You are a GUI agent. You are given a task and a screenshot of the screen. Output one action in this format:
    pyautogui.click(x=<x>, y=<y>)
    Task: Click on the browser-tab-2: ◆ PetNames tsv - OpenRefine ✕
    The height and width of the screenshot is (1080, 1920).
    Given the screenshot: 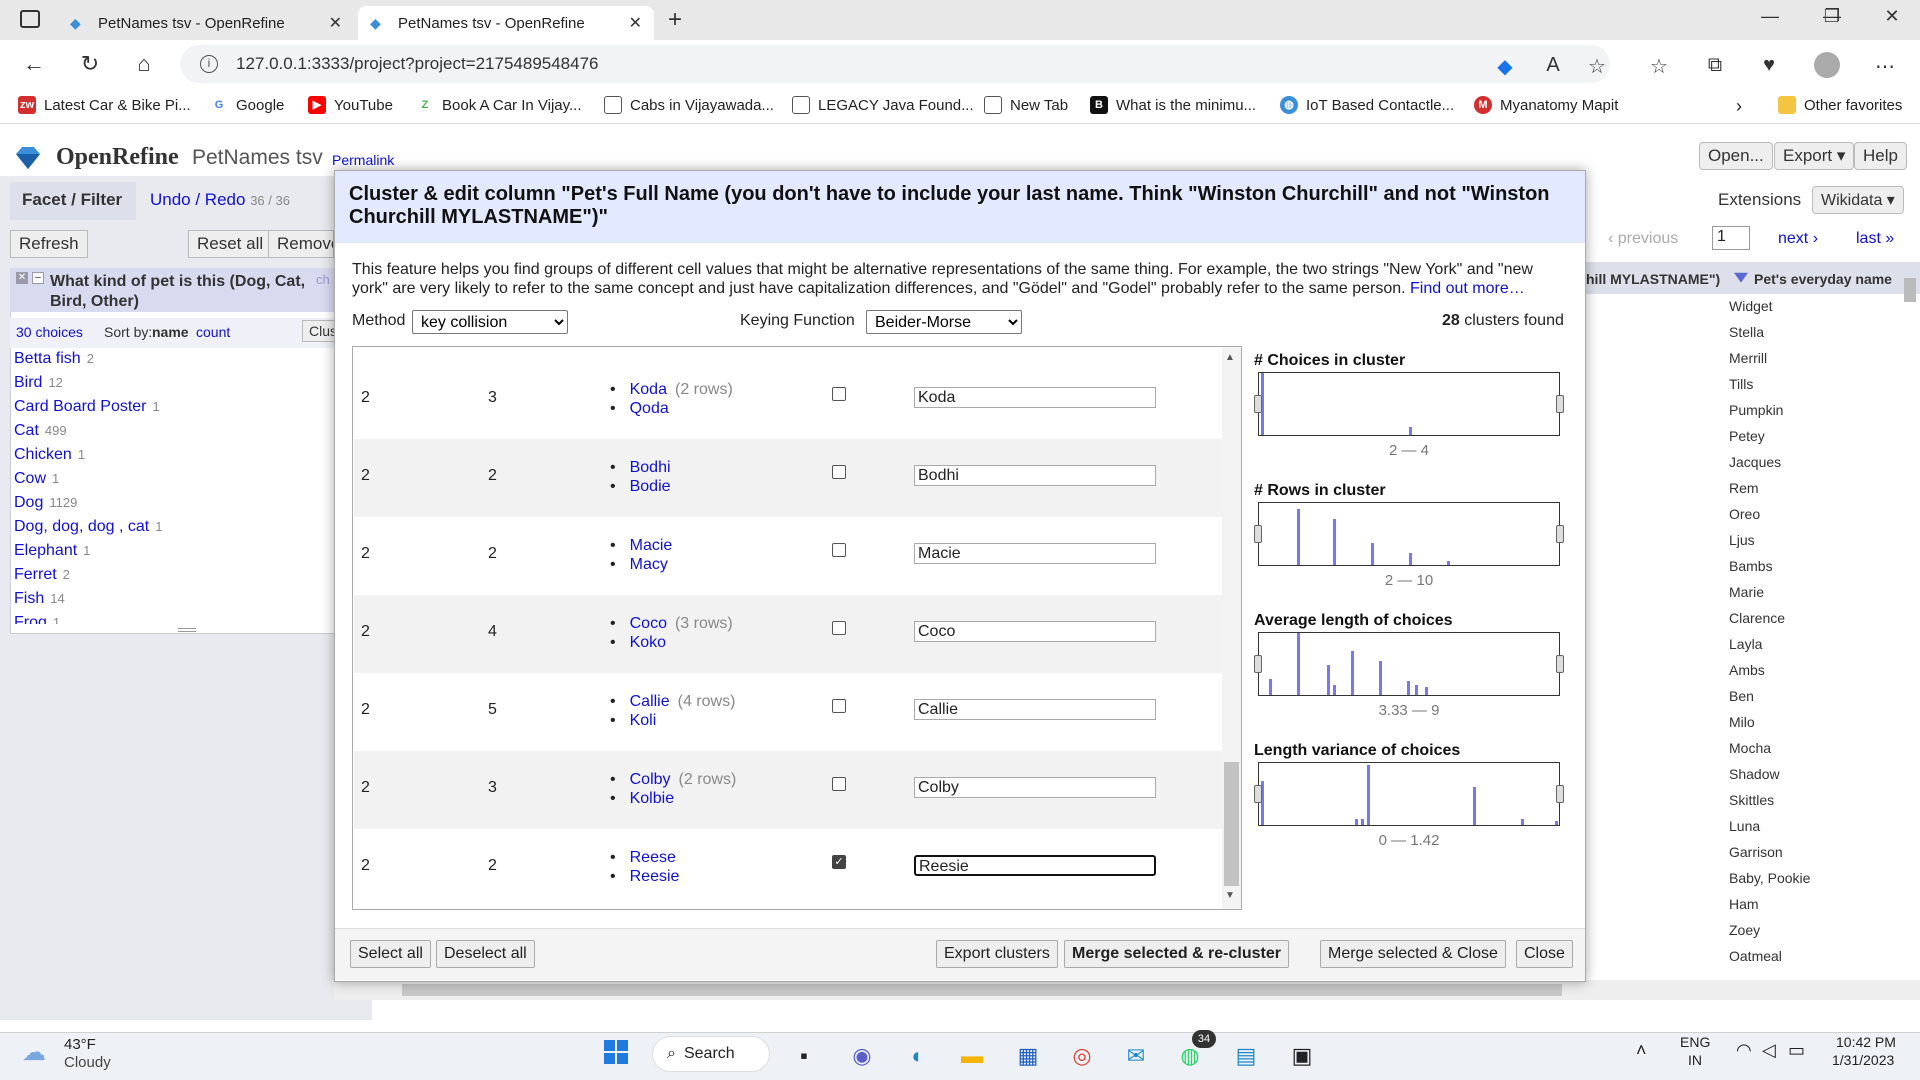 What is the action you would take?
    pyautogui.click(x=506, y=23)
    